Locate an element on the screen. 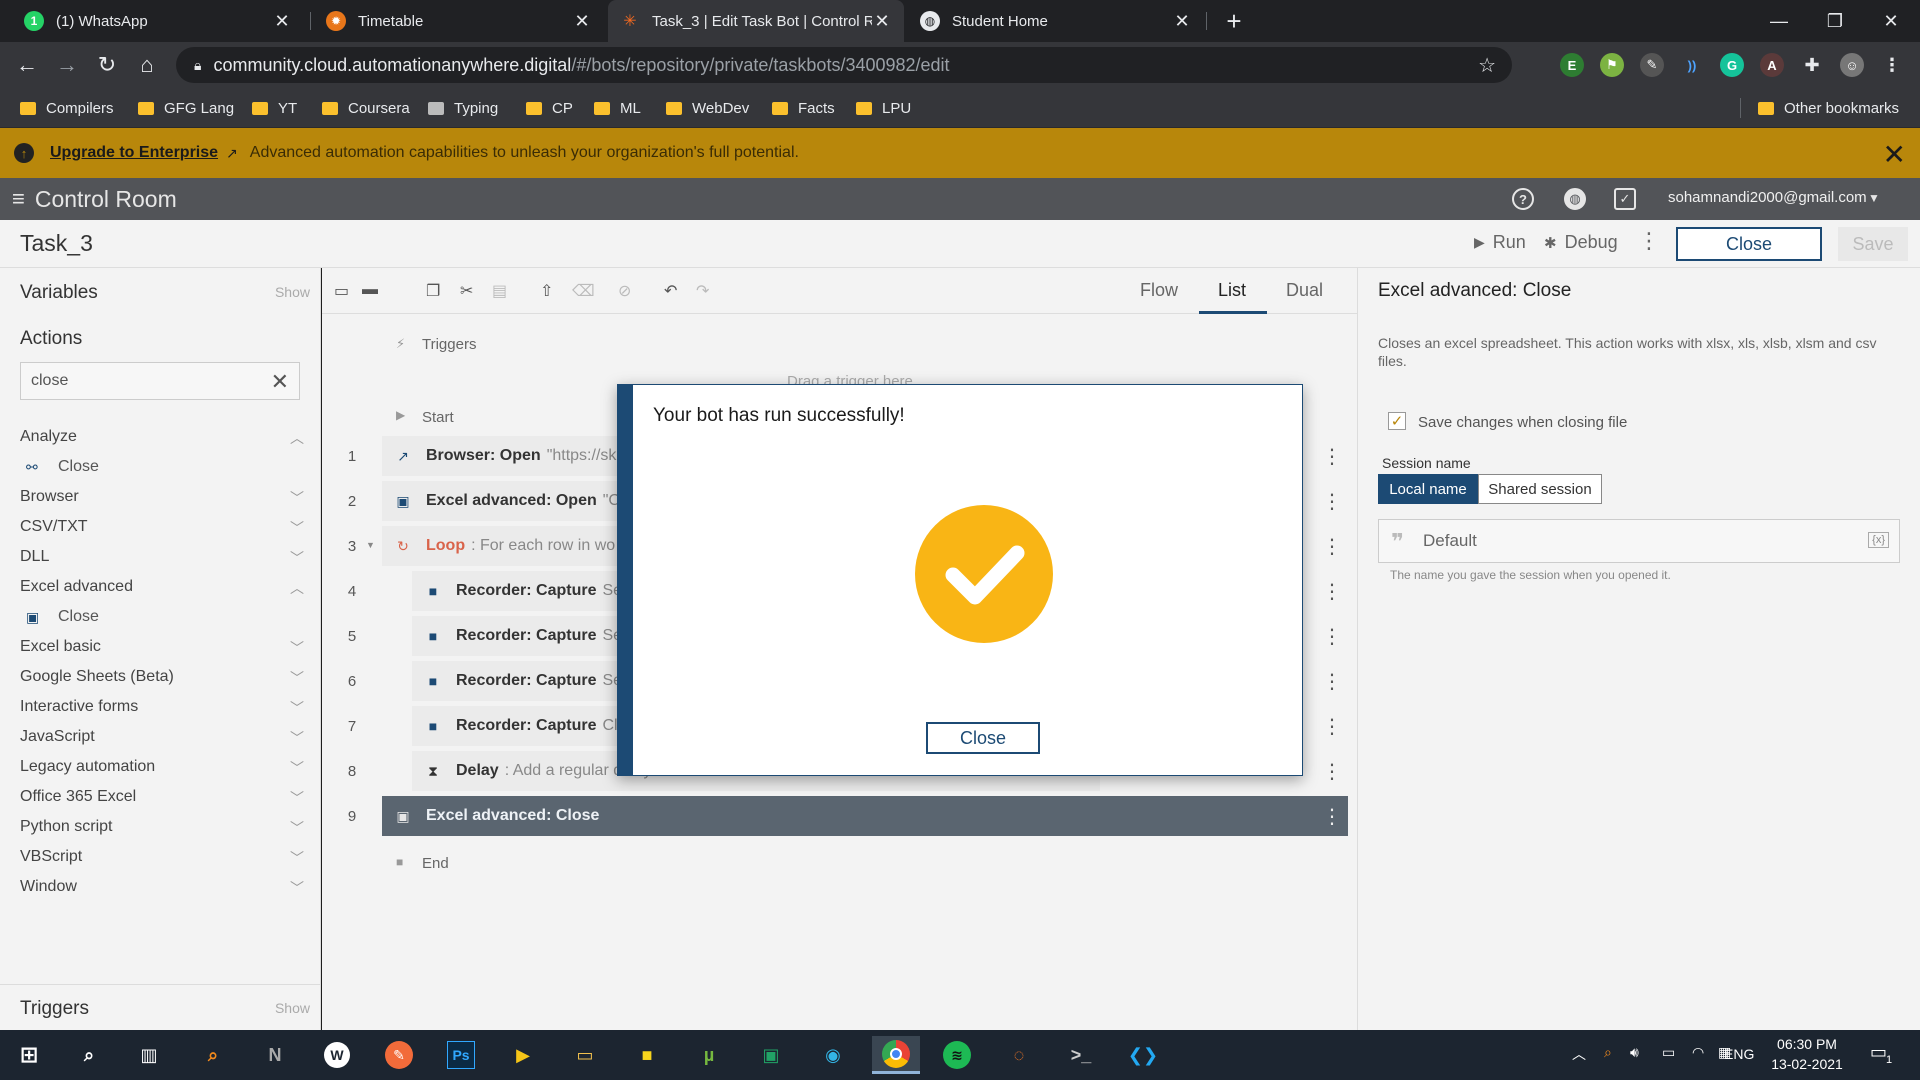  category-legacy-automation: Legacy automation ﹀ is located at coordinates (162, 768).